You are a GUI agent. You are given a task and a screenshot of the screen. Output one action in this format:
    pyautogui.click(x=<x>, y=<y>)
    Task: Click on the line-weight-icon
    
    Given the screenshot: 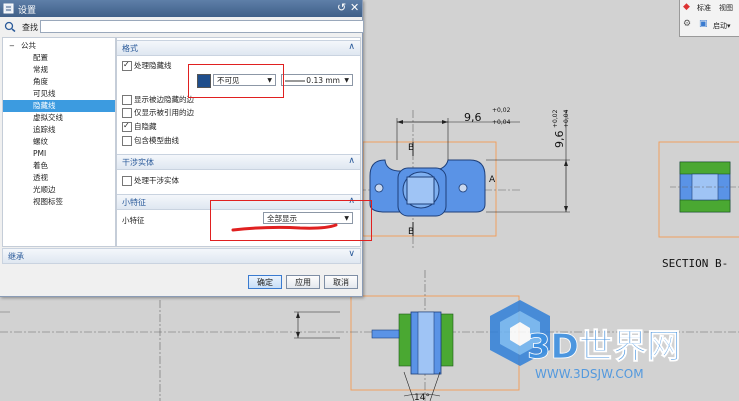 What is the action you would take?
    pyautogui.click(x=295, y=81)
    